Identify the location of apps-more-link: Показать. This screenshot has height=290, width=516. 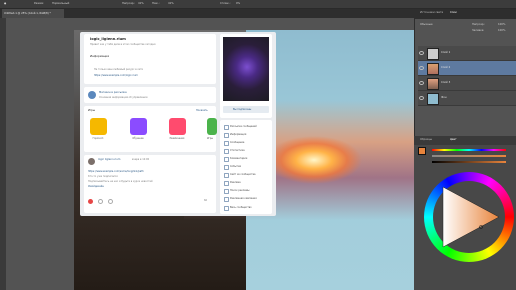
(202, 110).